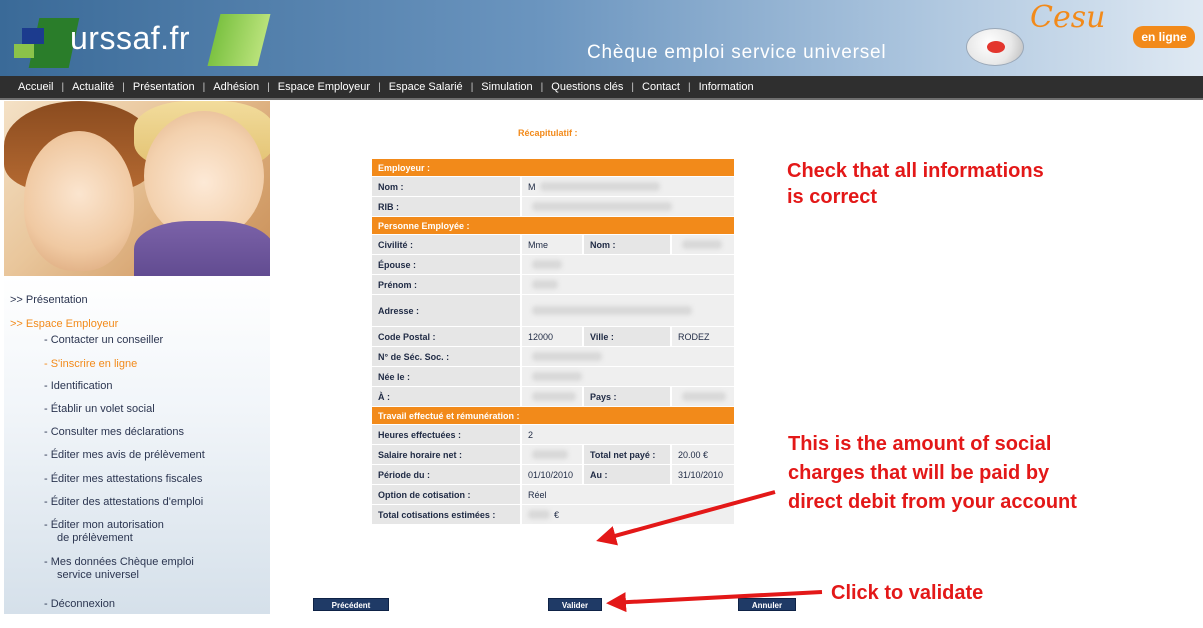  I want to click on sidebar-photo, so click(137, 188).